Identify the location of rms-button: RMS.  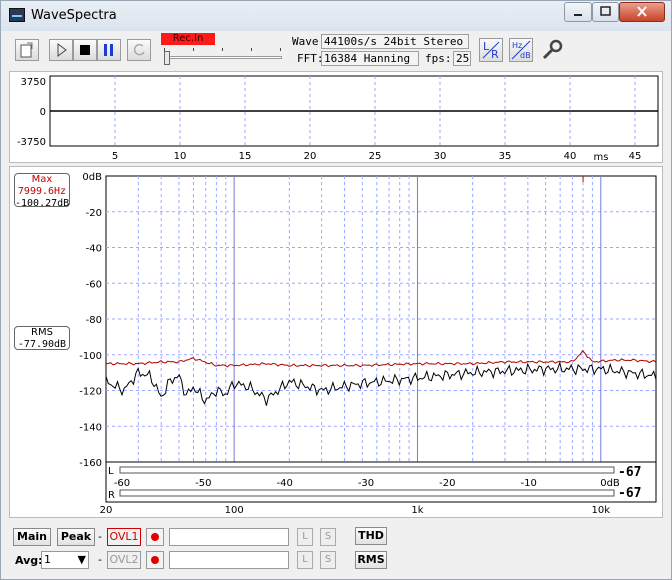
(371, 560).